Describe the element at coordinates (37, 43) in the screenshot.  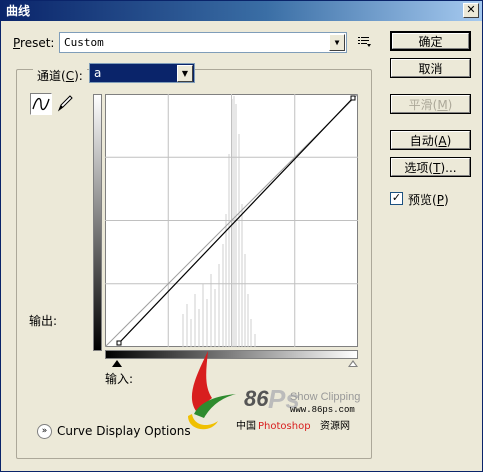
I see `preset-label-rest: reset:` at that location.